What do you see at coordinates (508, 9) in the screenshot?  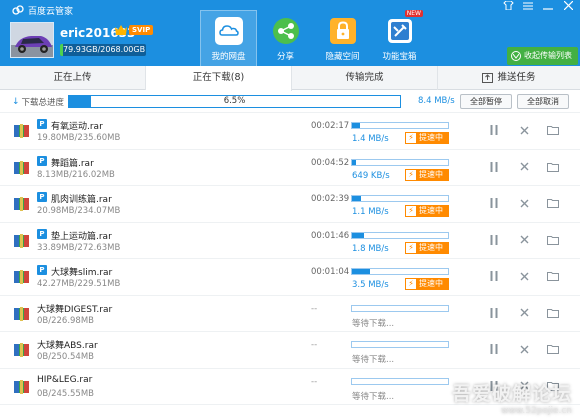 I see `skin-icon` at bounding box center [508, 9].